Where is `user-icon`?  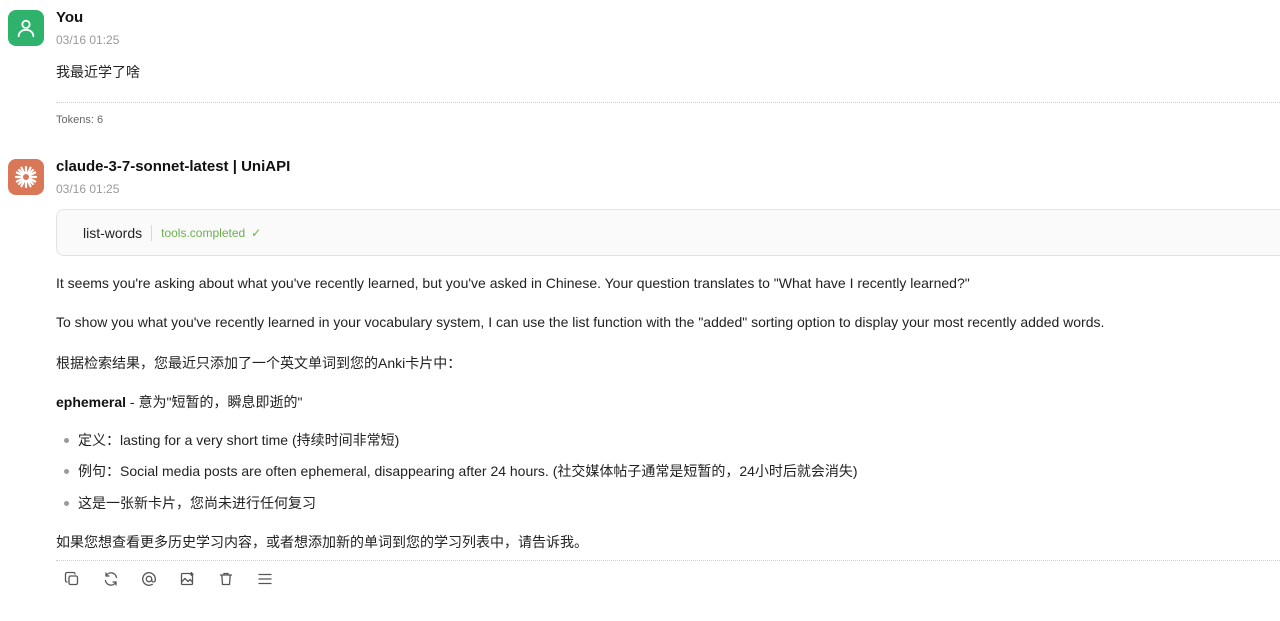
user-icon is located at coordinates (26, 28).